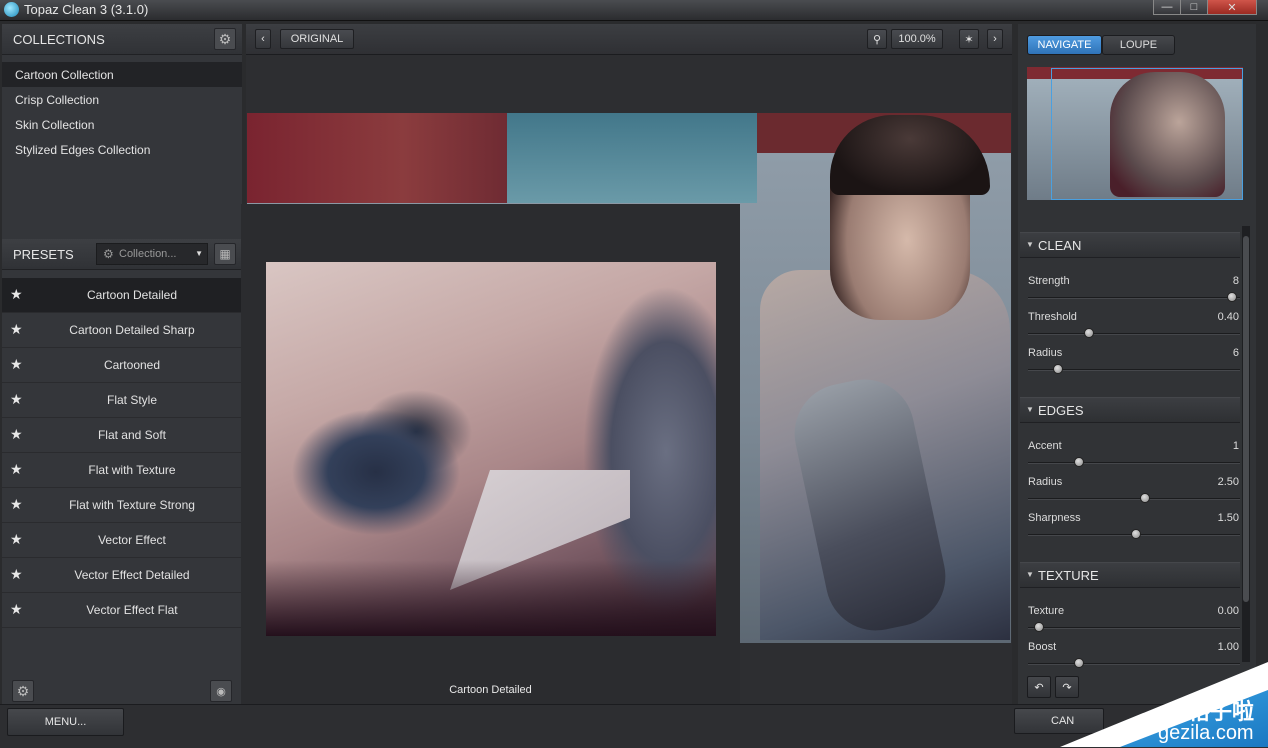  Describe the element at coordinates (969, 39) in the screenshot. I see `lightbulb-button: ✶` at that location.